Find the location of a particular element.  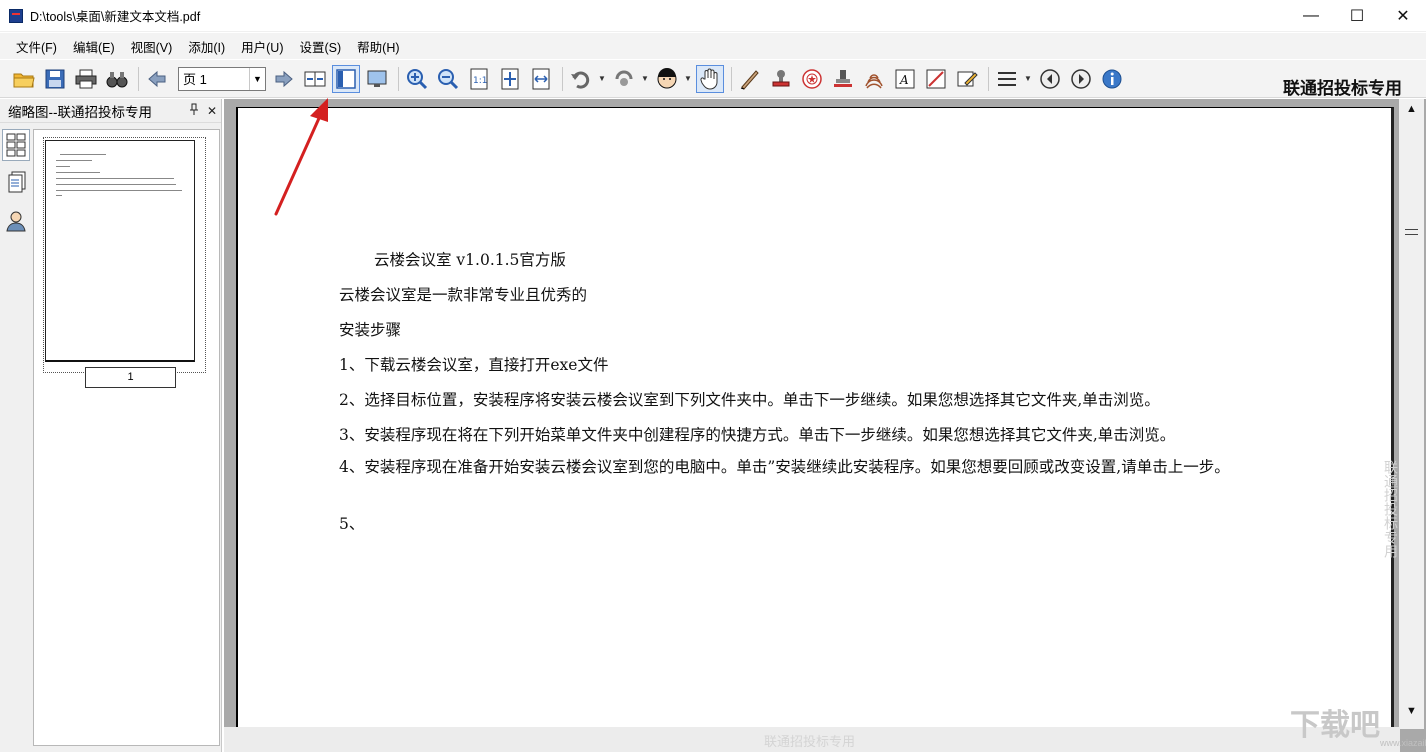

fit-page-icon is located at coordinates (510, 79).